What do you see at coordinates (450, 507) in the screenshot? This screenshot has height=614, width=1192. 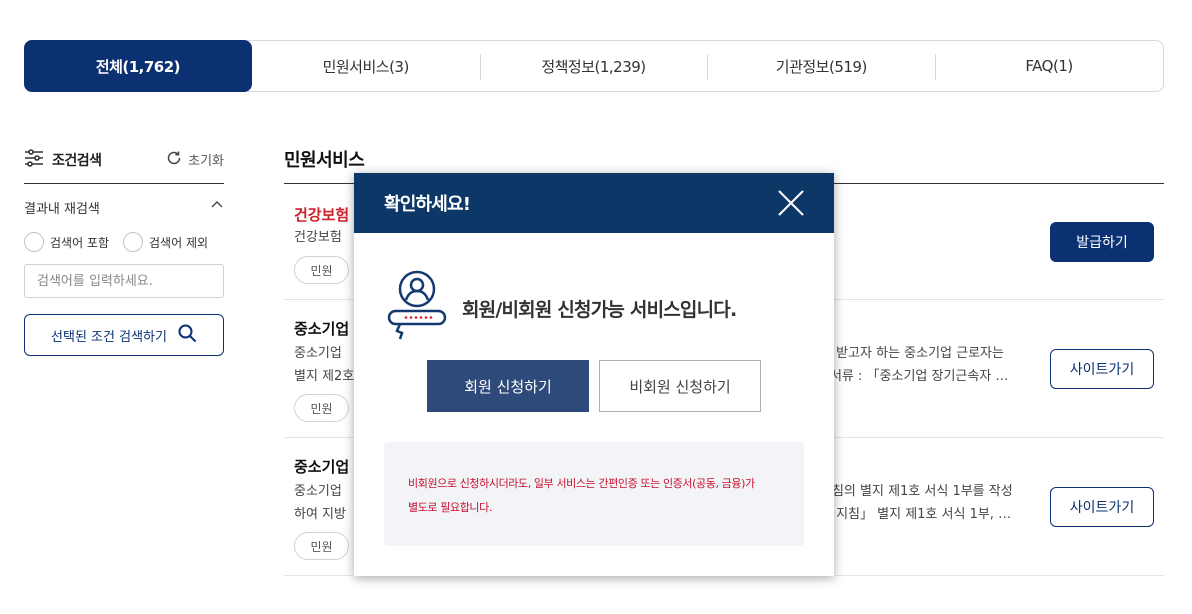 I see `notice-line-2: 별도로 필요합니다.` at bounding box center [450, 507].